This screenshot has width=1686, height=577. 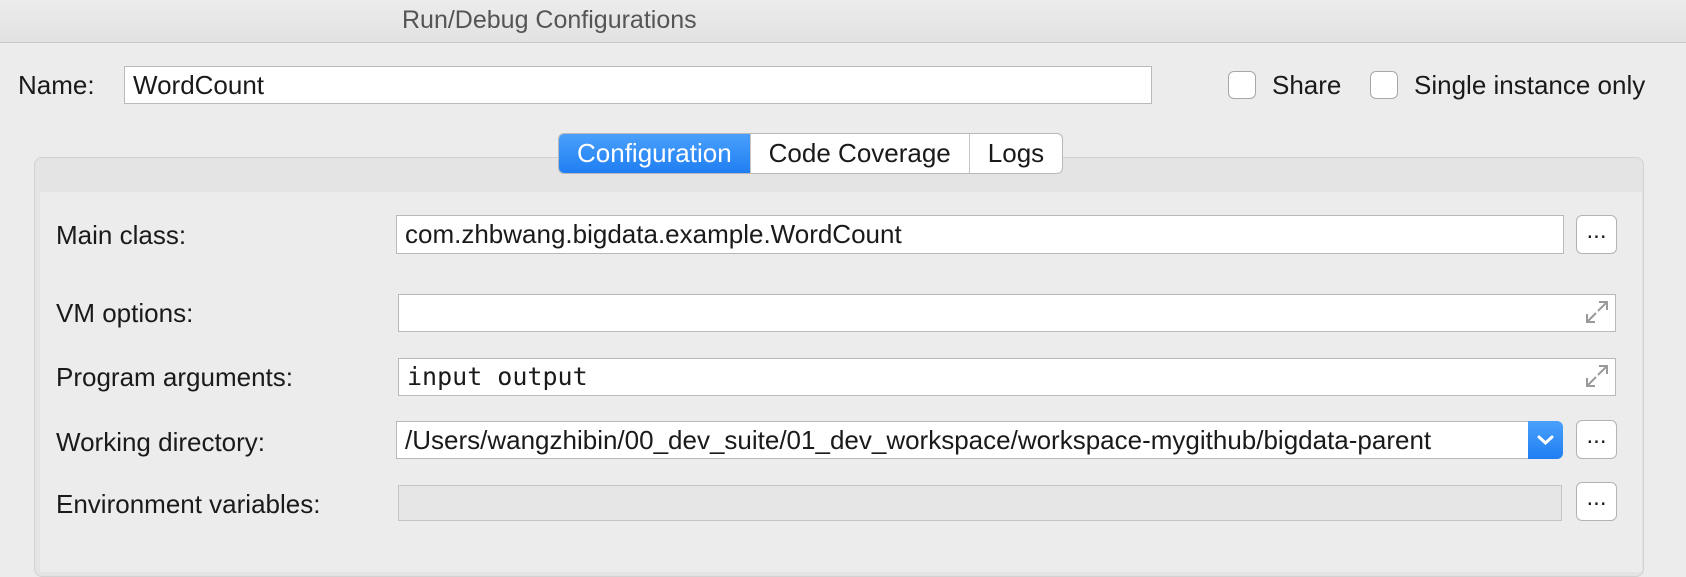 I want to click on vm-options-label: VM options:, so click(x=125, y=313).